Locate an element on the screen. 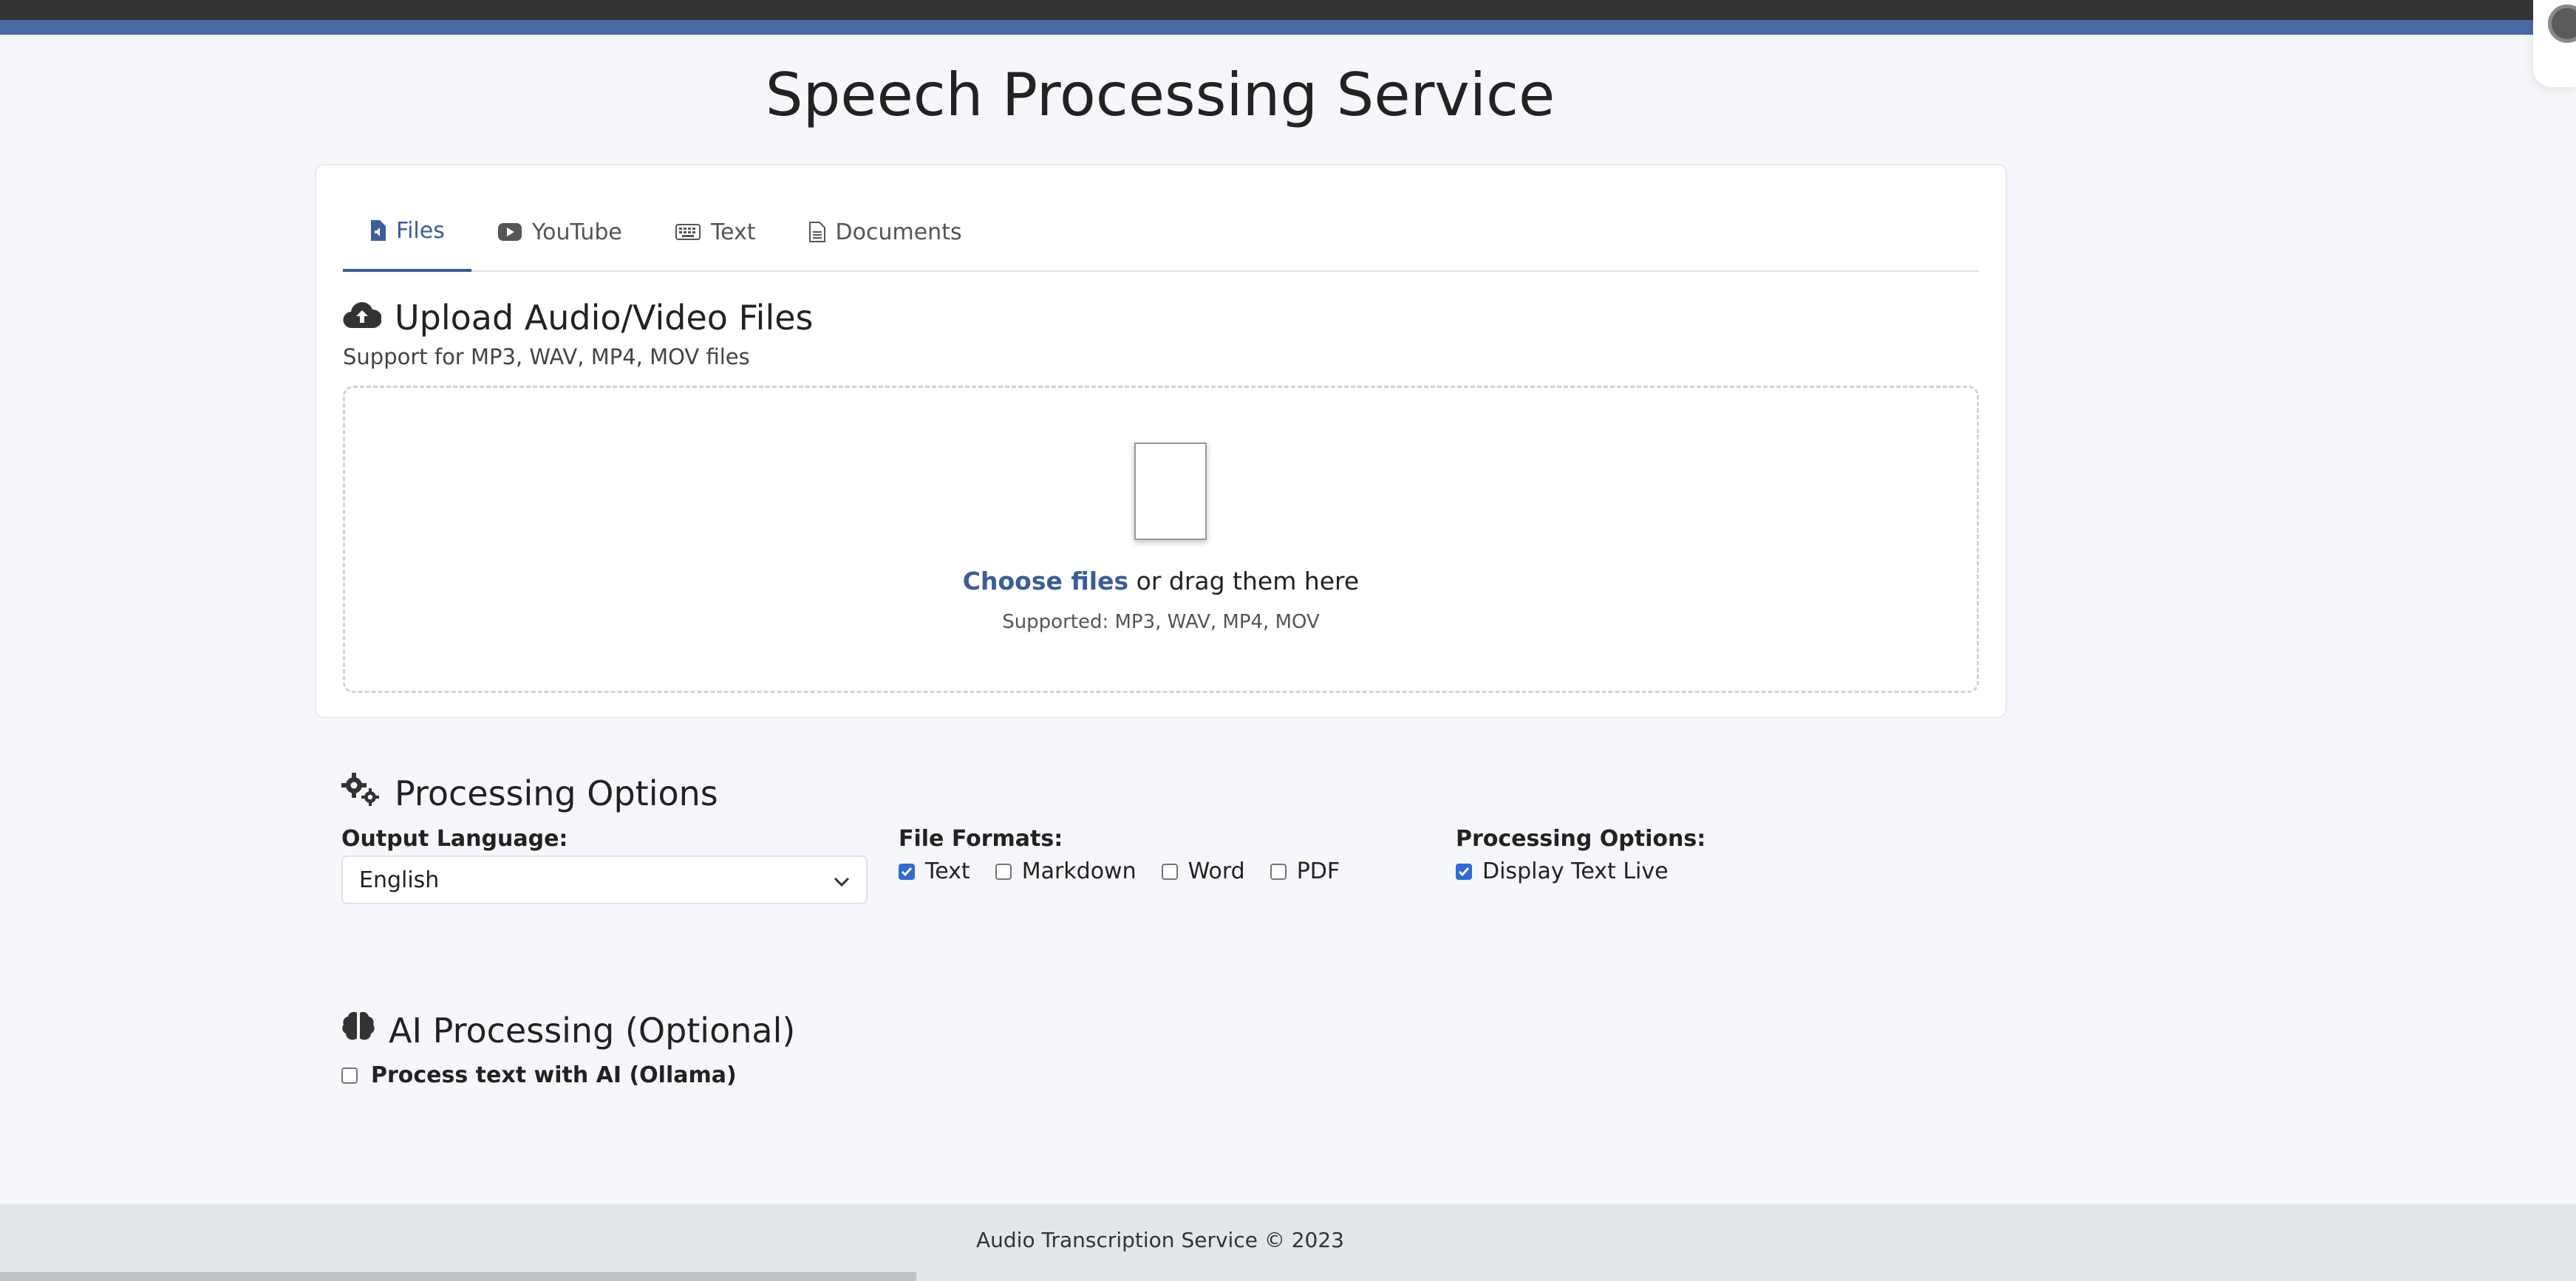 This screenshot has width=2576, height=1281. upload-heading: Upload Audio/Video Files is located at coordinates (578, 318).